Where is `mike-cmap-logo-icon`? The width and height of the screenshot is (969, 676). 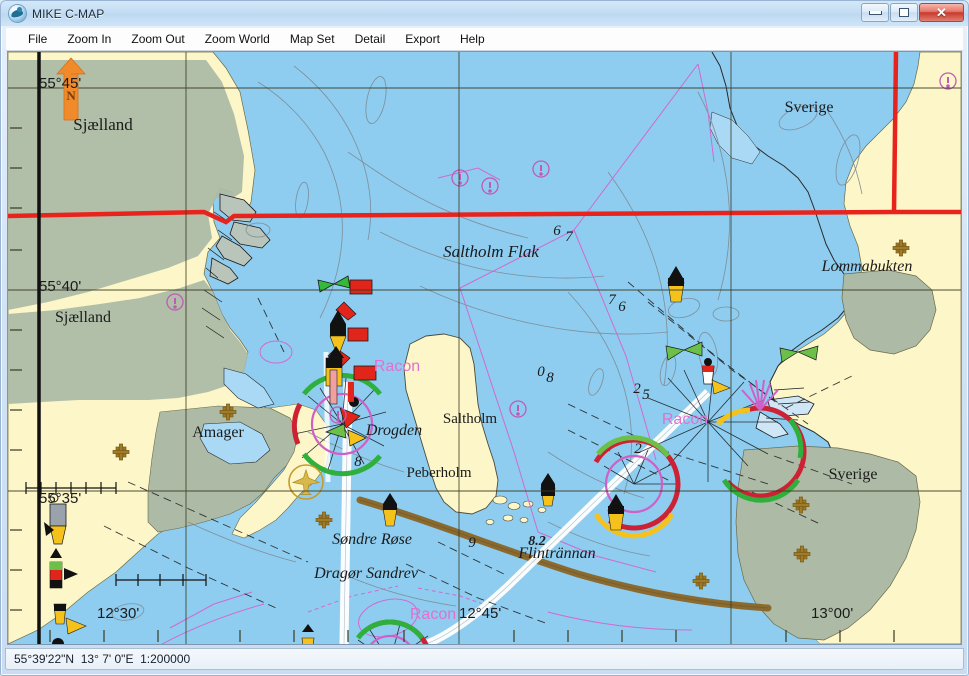
mike-cmap-logo-icon is located at coordinates (17, 13).